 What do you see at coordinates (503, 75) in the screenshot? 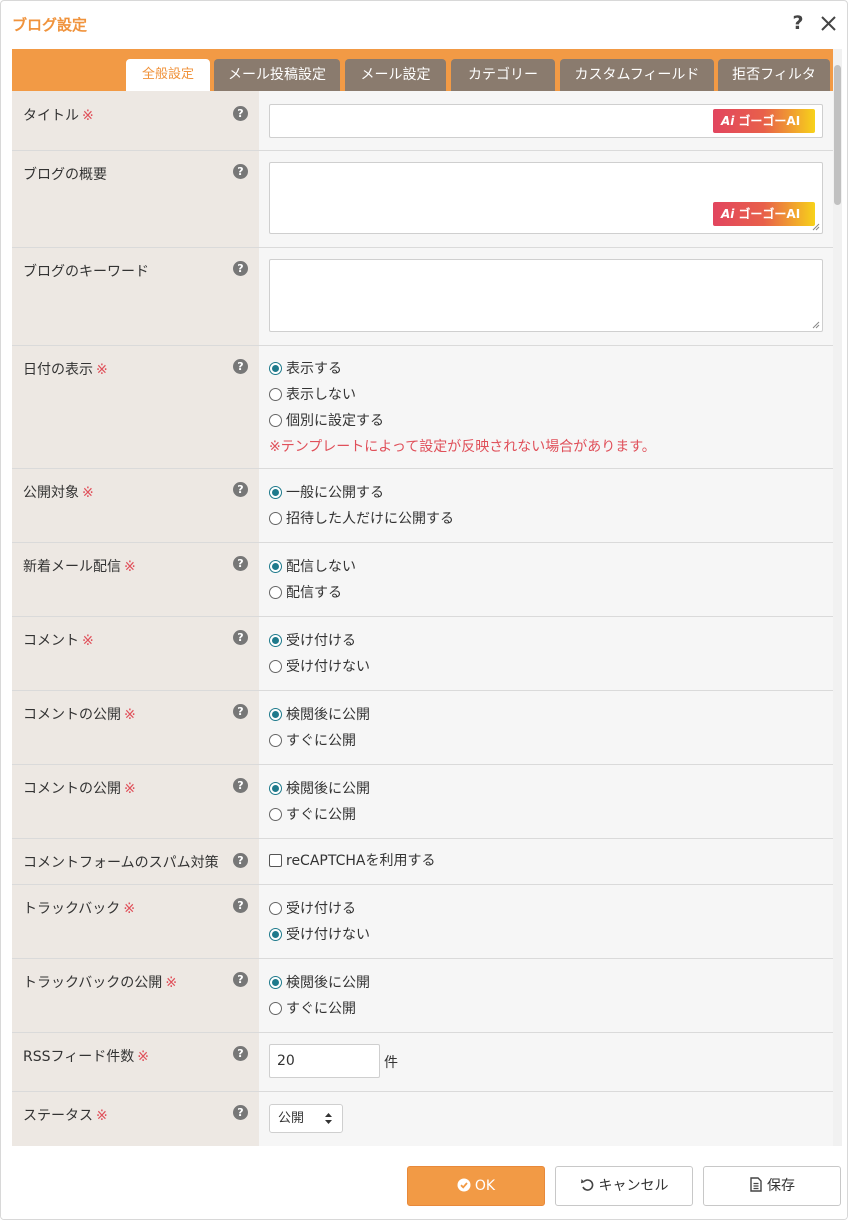
I see `tab-category: カテゴリー` at bounding box center [503, 75].